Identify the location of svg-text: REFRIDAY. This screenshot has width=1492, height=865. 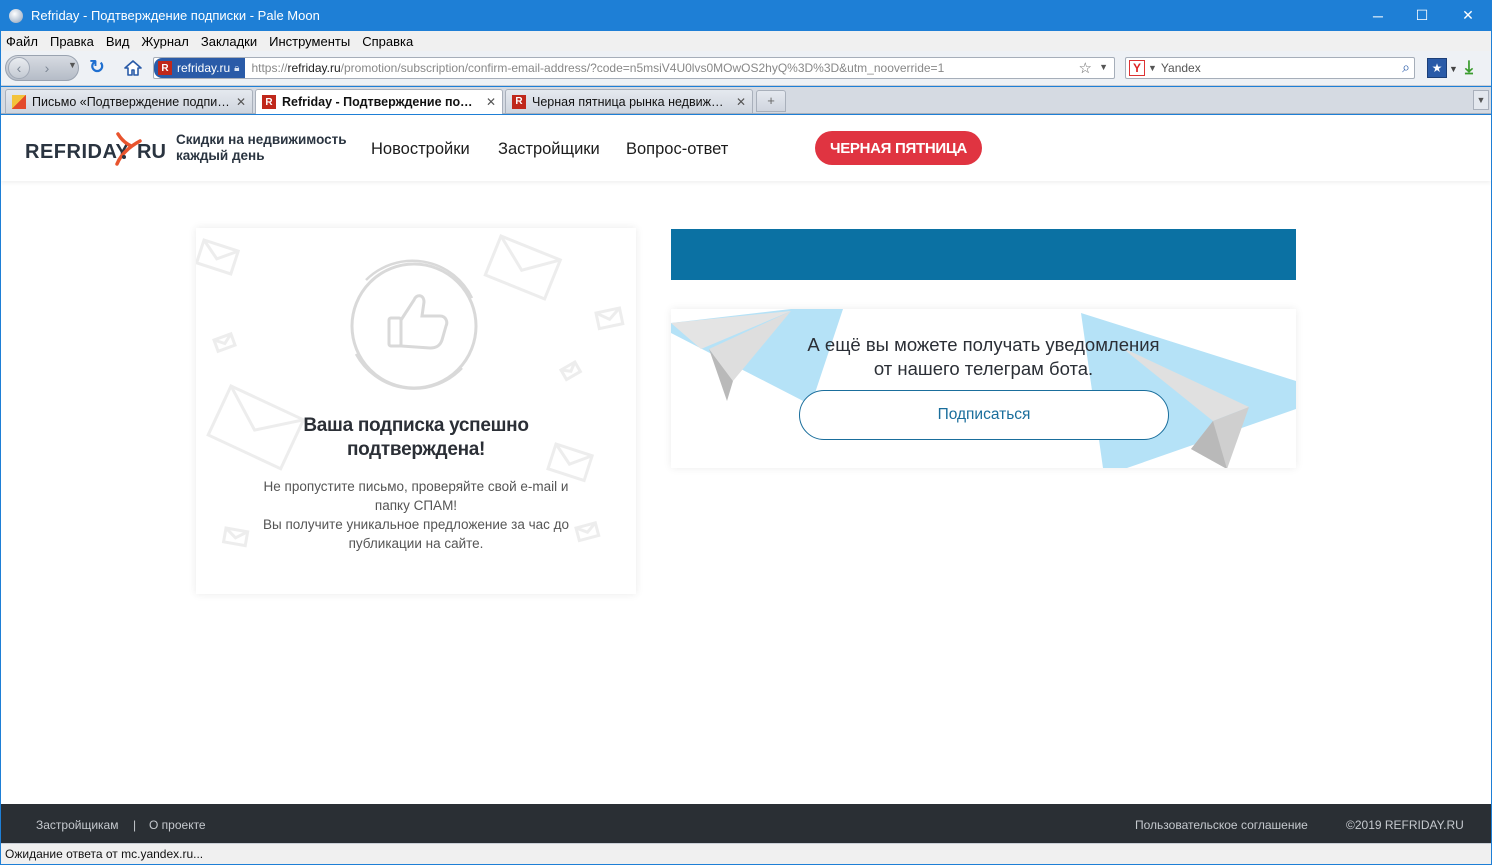
(77, 152).